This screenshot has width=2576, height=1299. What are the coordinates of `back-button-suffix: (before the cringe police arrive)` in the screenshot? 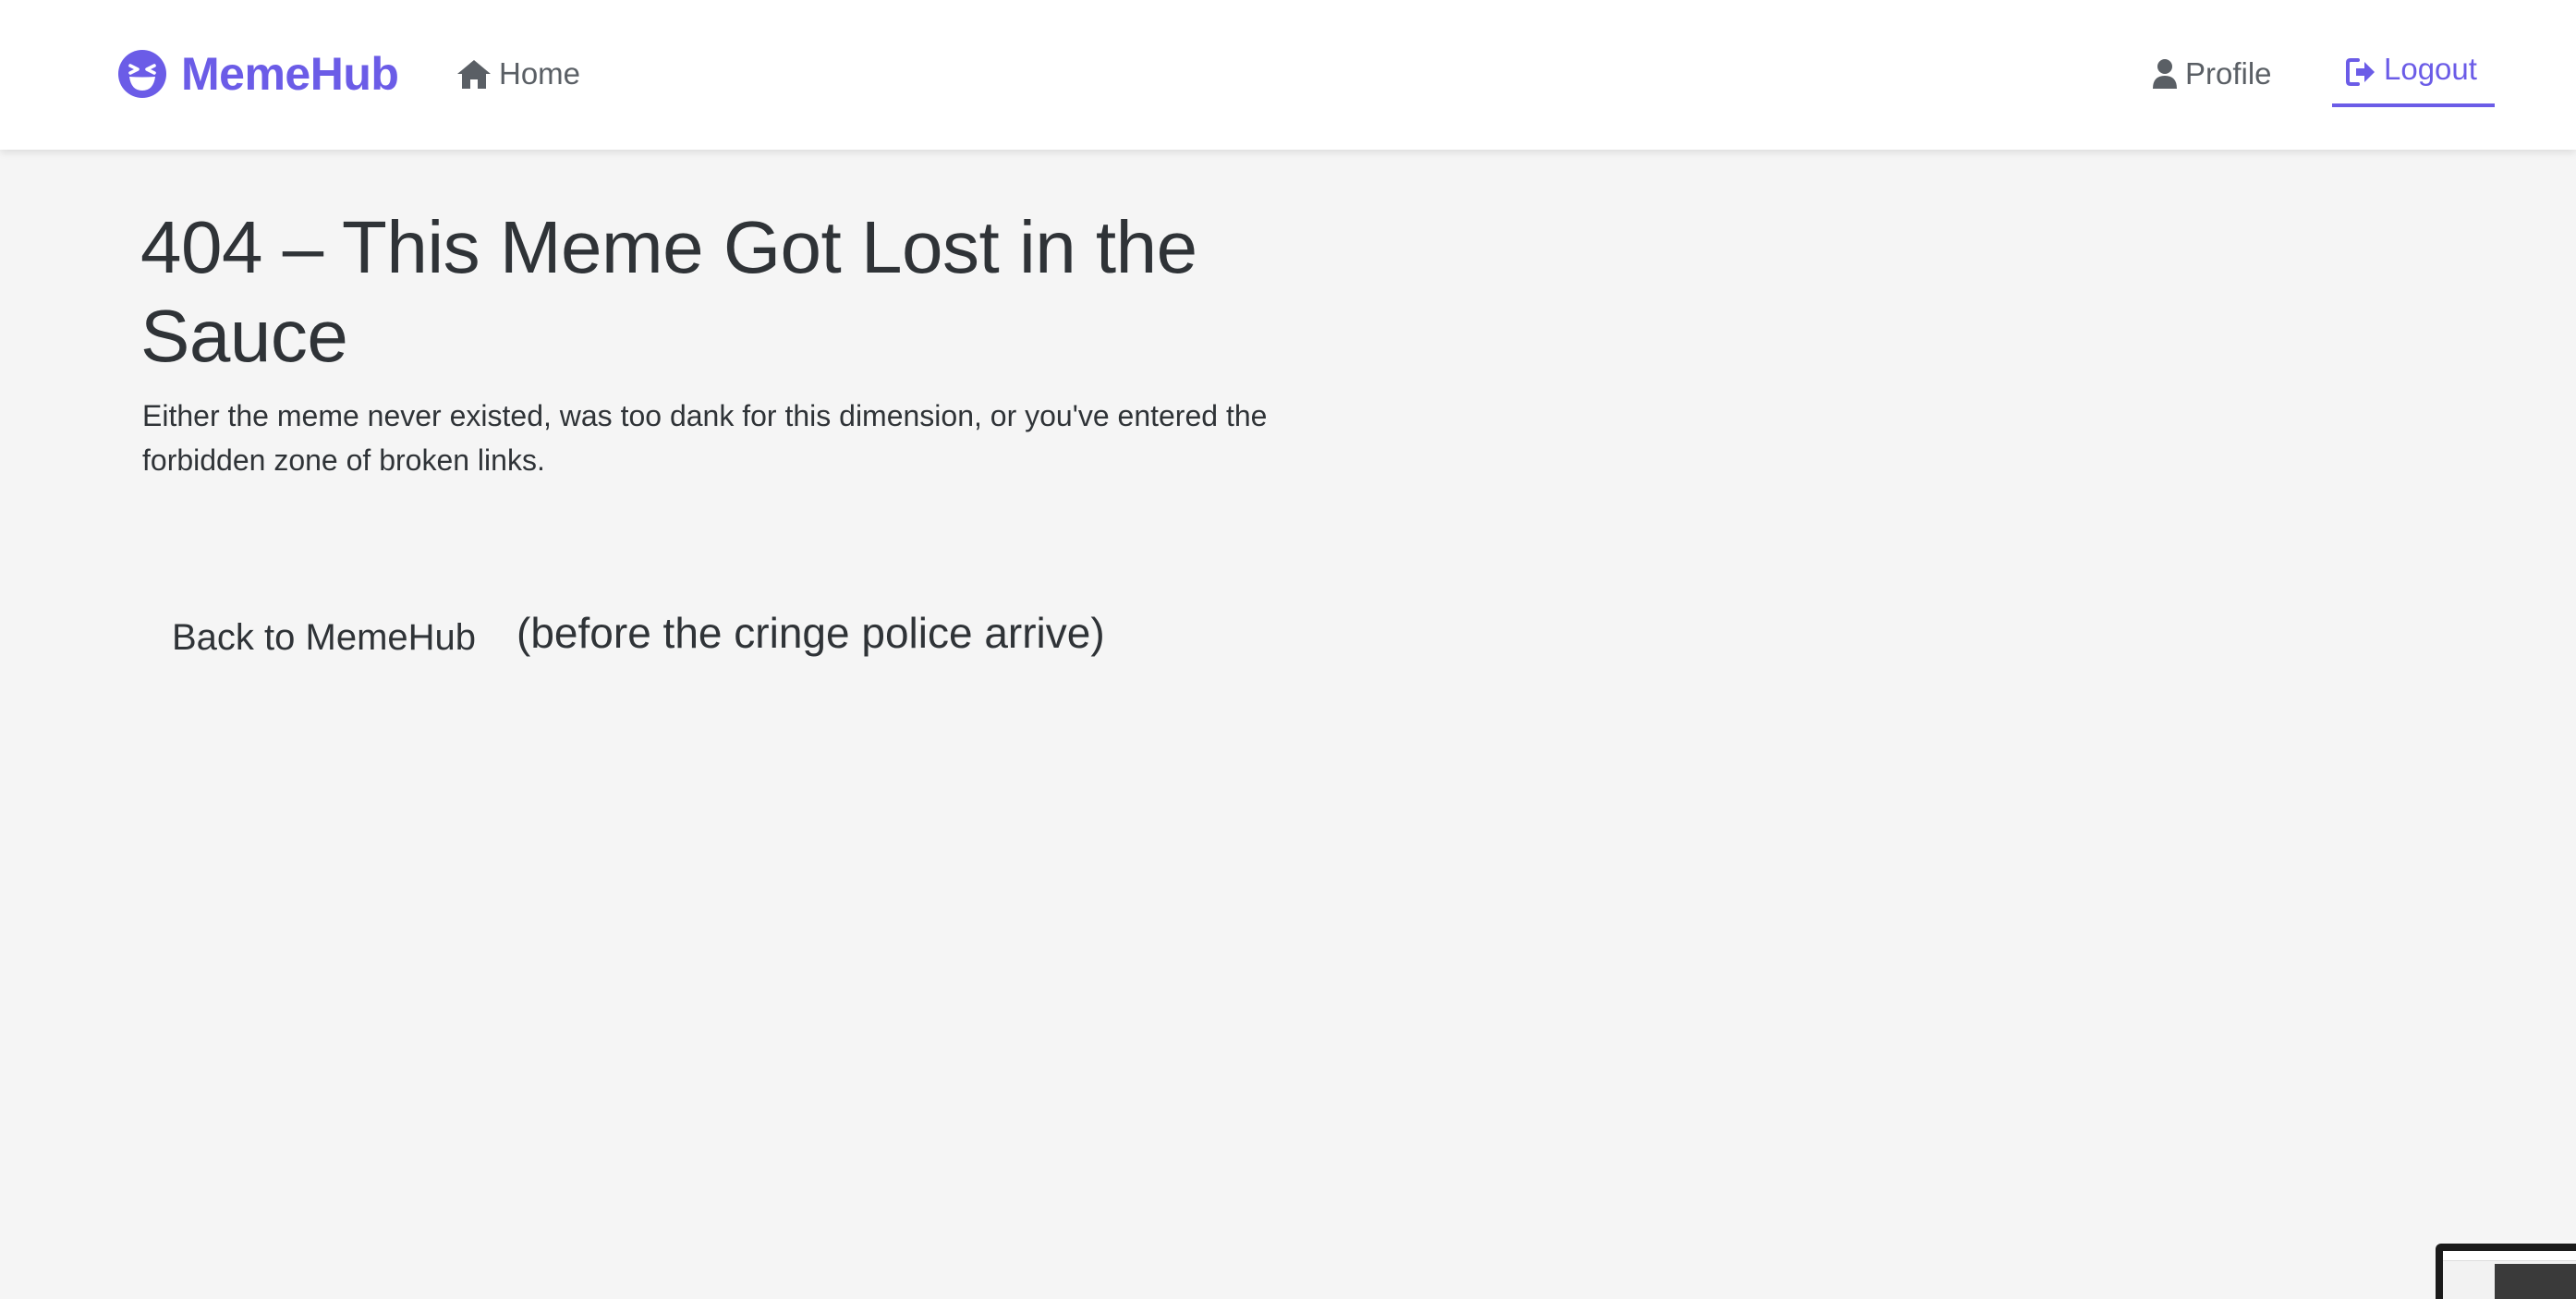 It's located at (810, 633).